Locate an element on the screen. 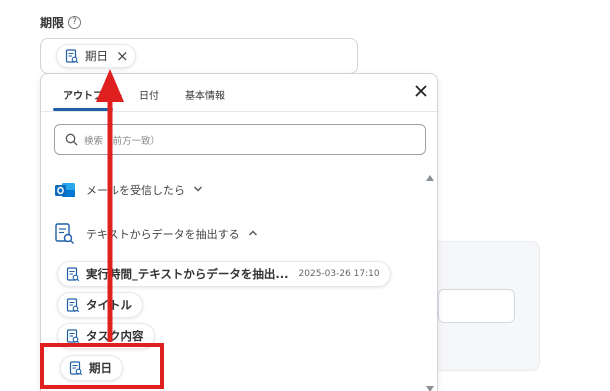 The height and width of the screenshot is (391, 610). close-icon is located at coordinates (421, 91).